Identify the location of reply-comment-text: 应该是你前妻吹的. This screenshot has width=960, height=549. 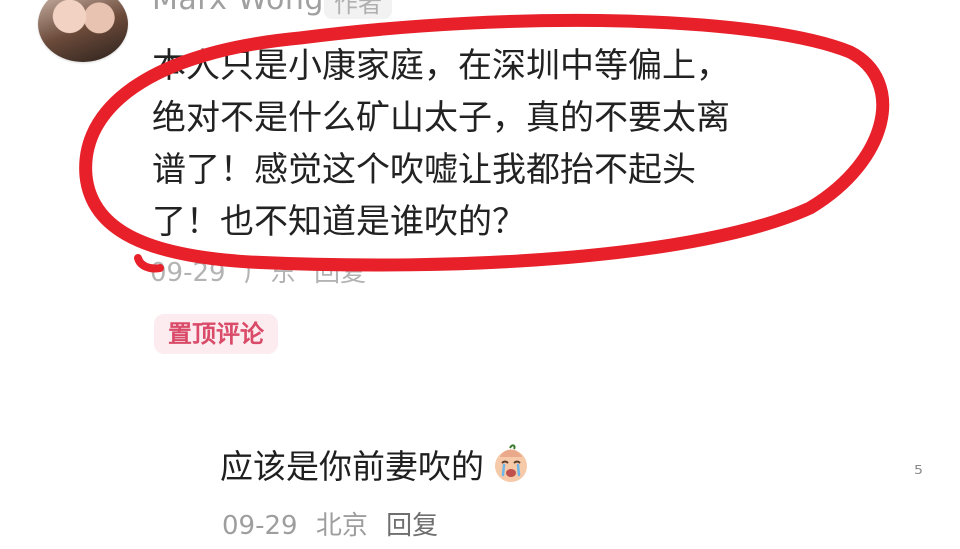
(352, 466).